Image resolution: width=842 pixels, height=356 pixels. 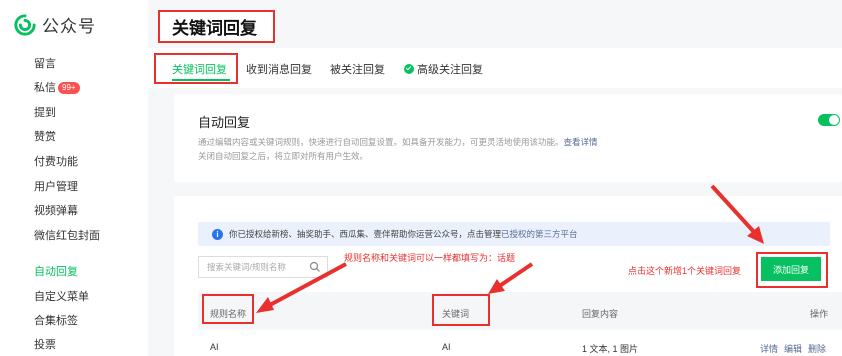 What do you see at coordinates (214, 347) in the screenshot?
I see `cell-rule-name: AI` at bounding box center [214, 347].